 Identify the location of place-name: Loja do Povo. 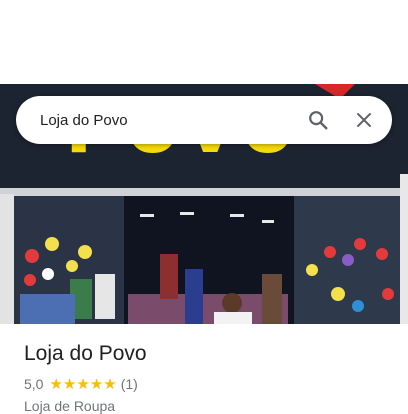
(85, 353).